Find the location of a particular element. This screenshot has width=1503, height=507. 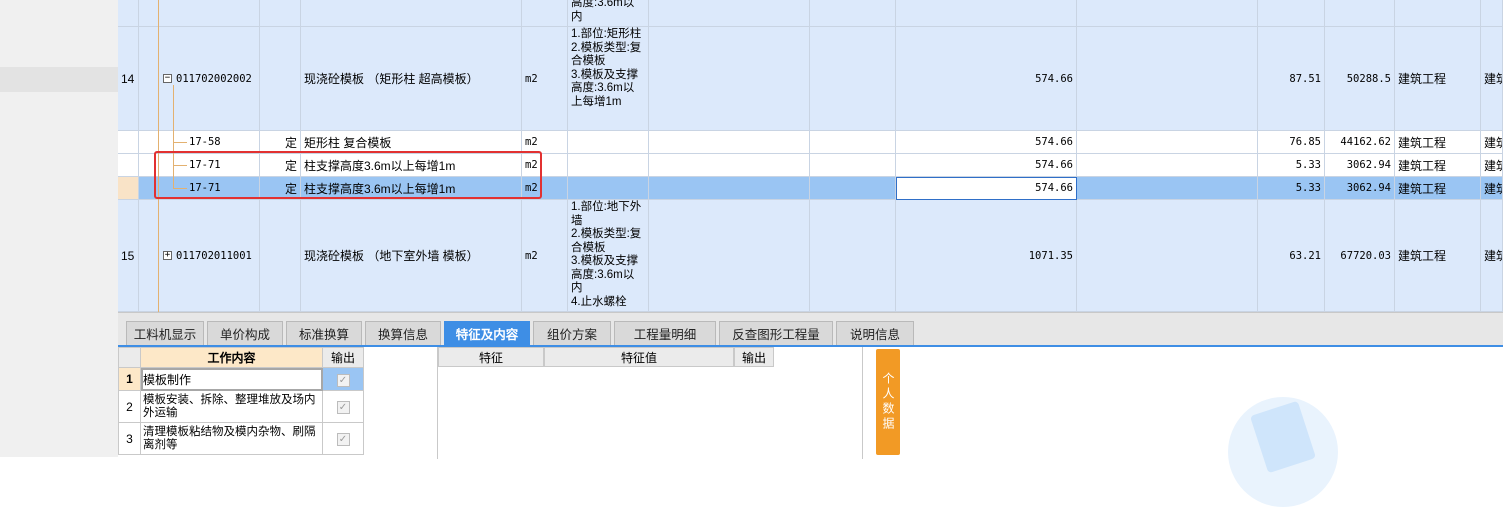

tab-description: 说明信息 is located at coordinates (875, 333).